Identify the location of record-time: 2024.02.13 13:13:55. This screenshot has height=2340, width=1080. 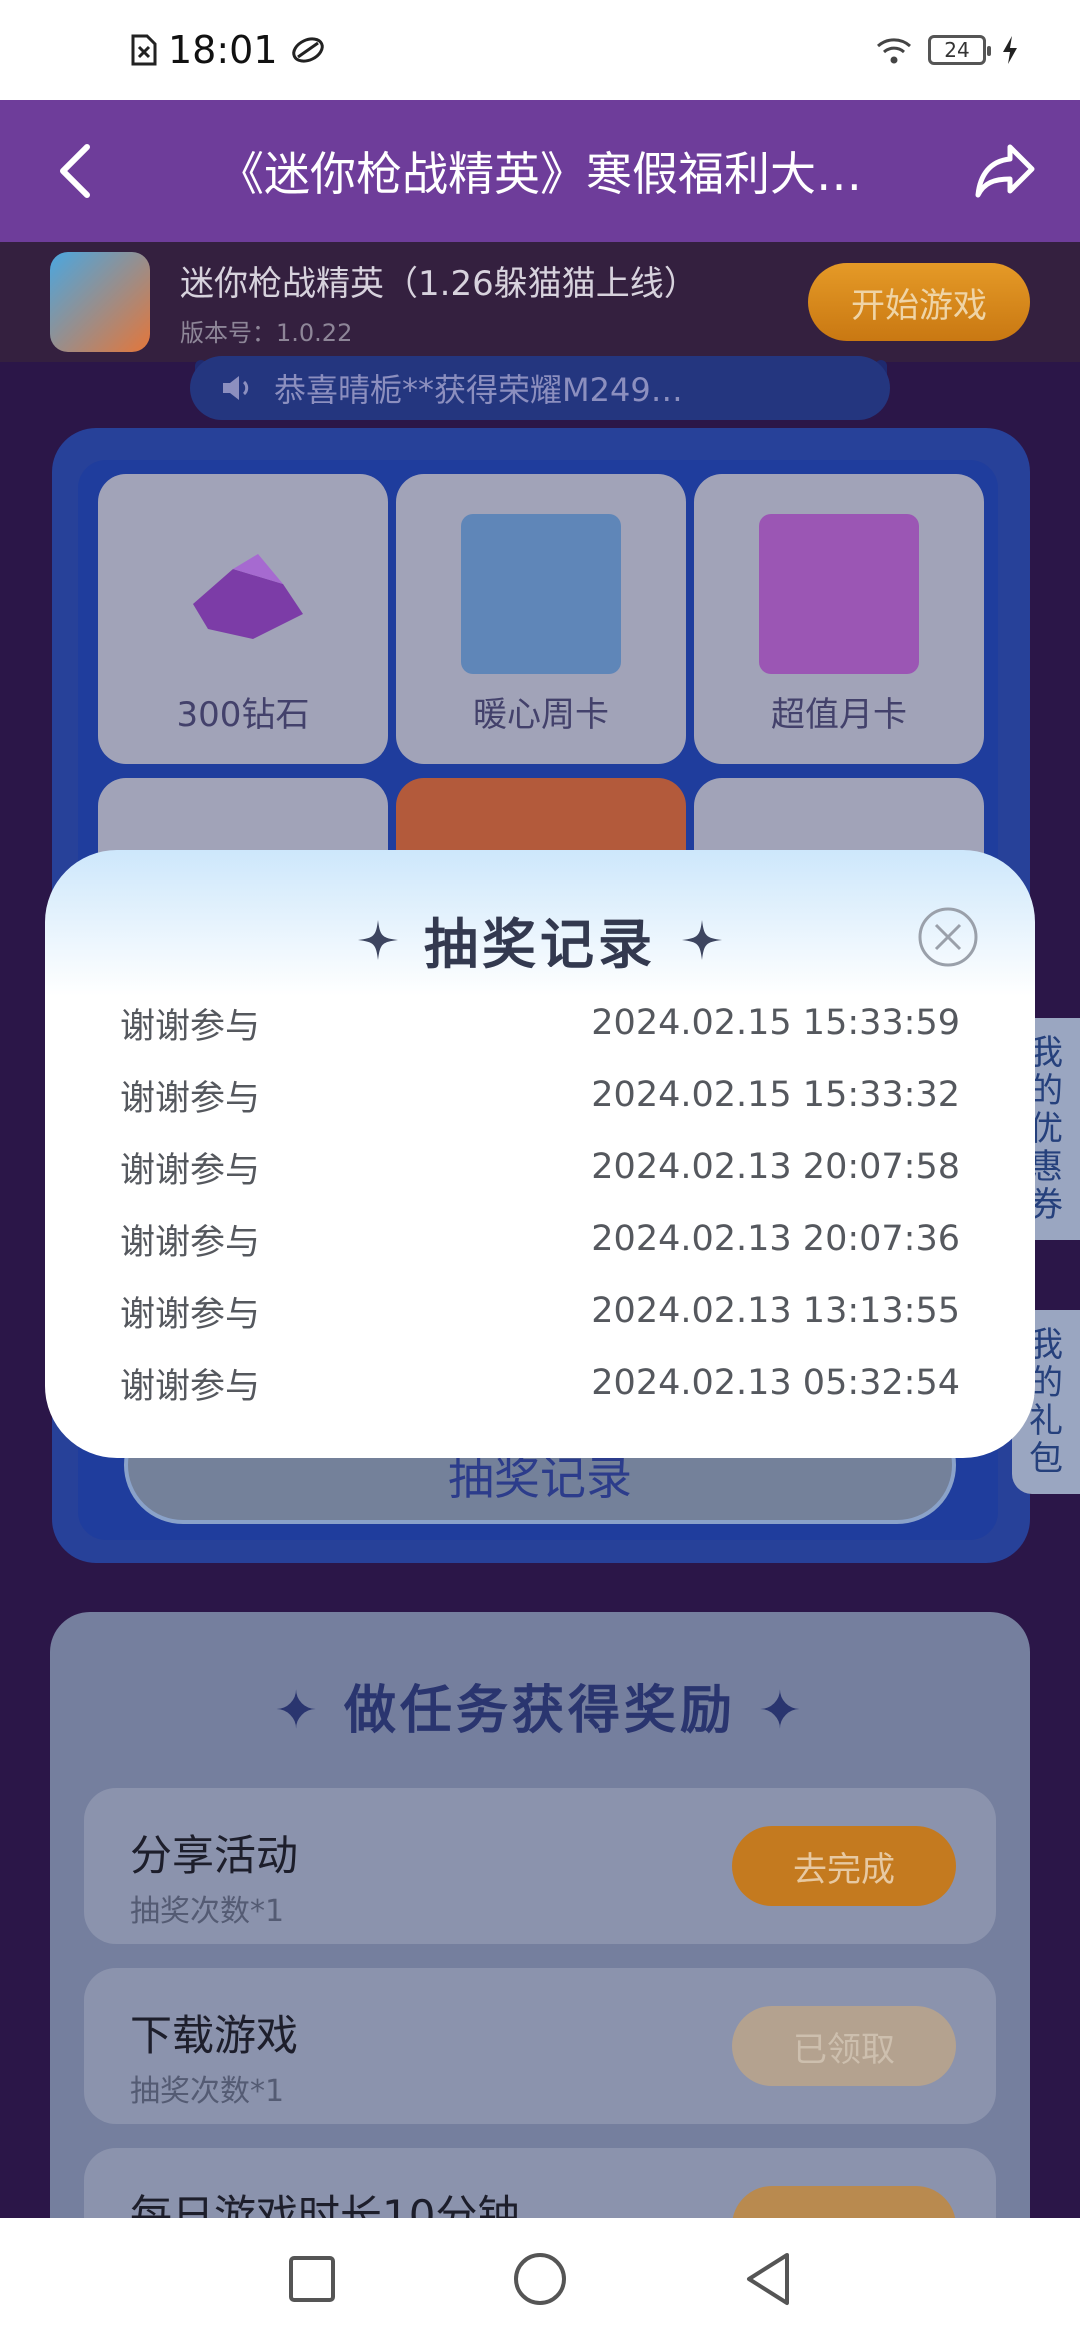
(775, 1311).